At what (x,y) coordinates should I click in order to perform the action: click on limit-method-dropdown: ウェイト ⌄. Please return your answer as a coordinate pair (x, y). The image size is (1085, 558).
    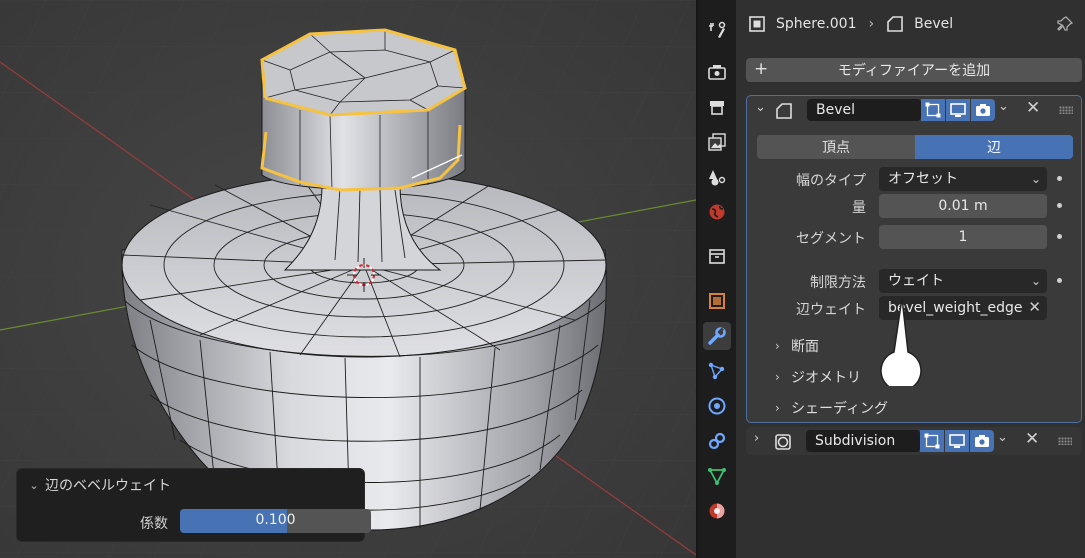
    Looking at the image, I should click on (963, 281).